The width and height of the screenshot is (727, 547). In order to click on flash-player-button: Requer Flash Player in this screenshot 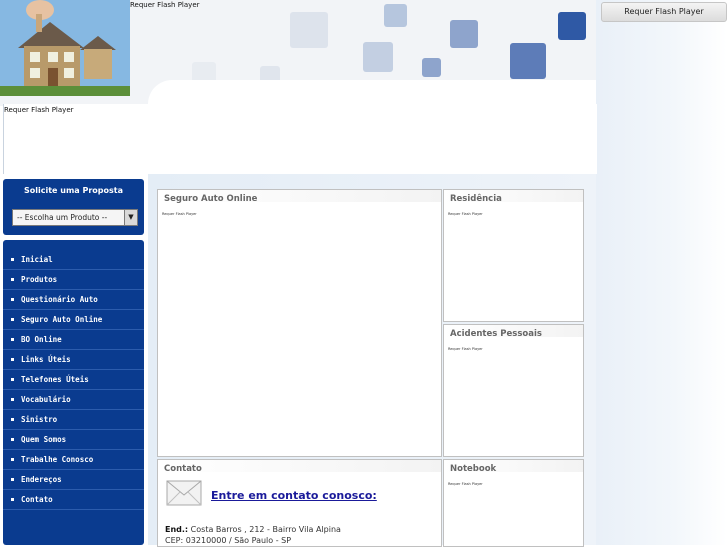, I will do `click(664, 12)`.